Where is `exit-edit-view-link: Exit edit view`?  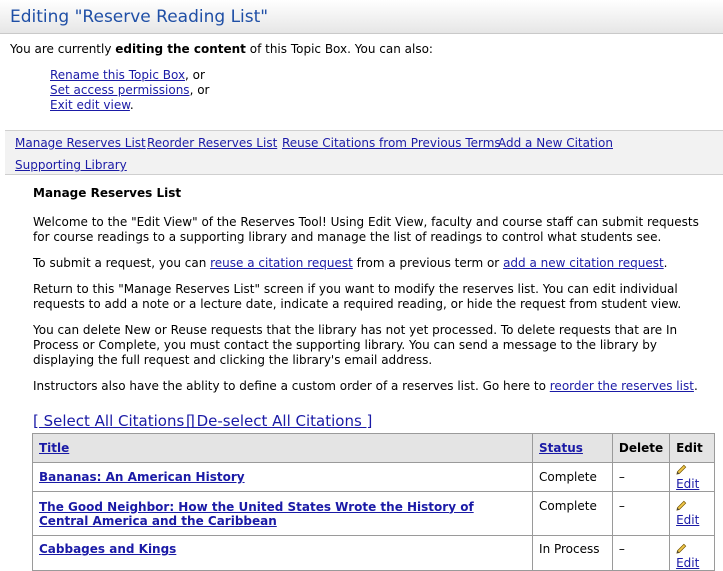
exit-edit-view-link: Exit edit view is located at coordinates (90, 105).